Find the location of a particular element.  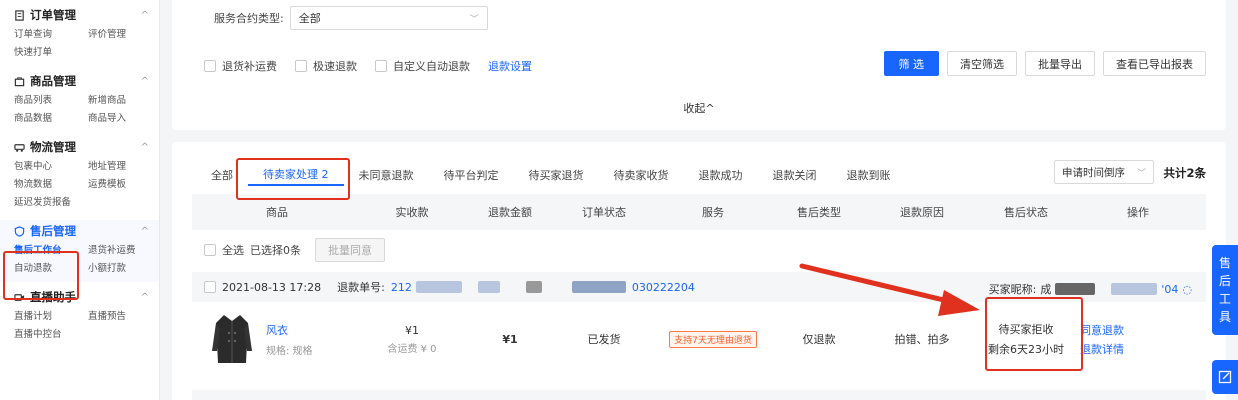

agree-refund-link: 同意退款 is located at coordinates (1102, 330).